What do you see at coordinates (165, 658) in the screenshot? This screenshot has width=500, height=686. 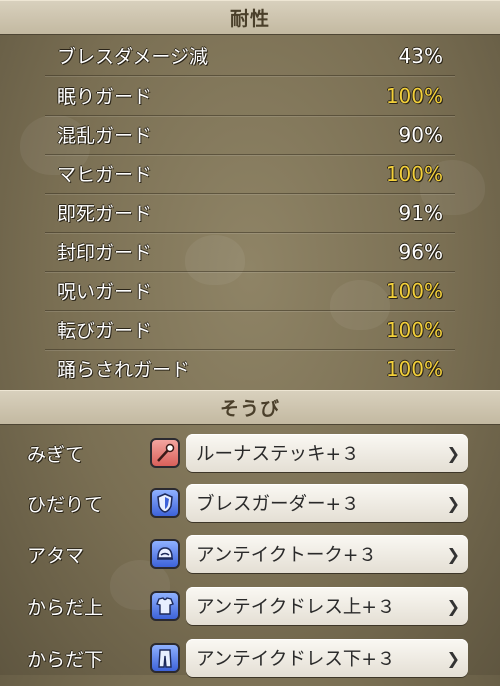 I see `leg-armor-icon` at bounding box center [165, 658].